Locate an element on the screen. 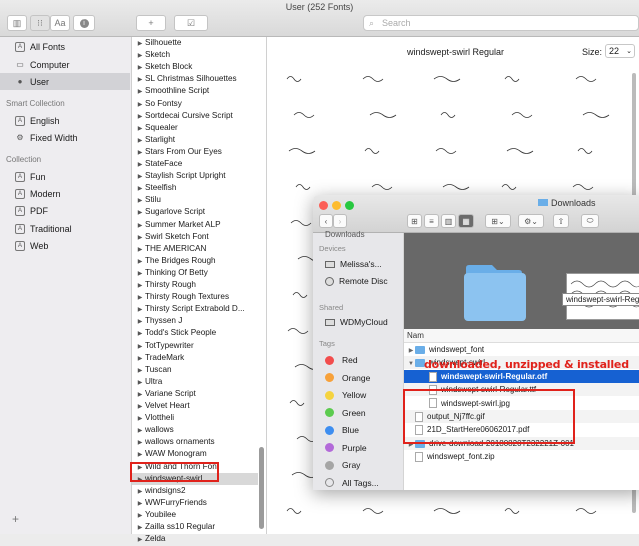  font-list-item: ▶ Velvet Heart is located at coordinates (195, 406).